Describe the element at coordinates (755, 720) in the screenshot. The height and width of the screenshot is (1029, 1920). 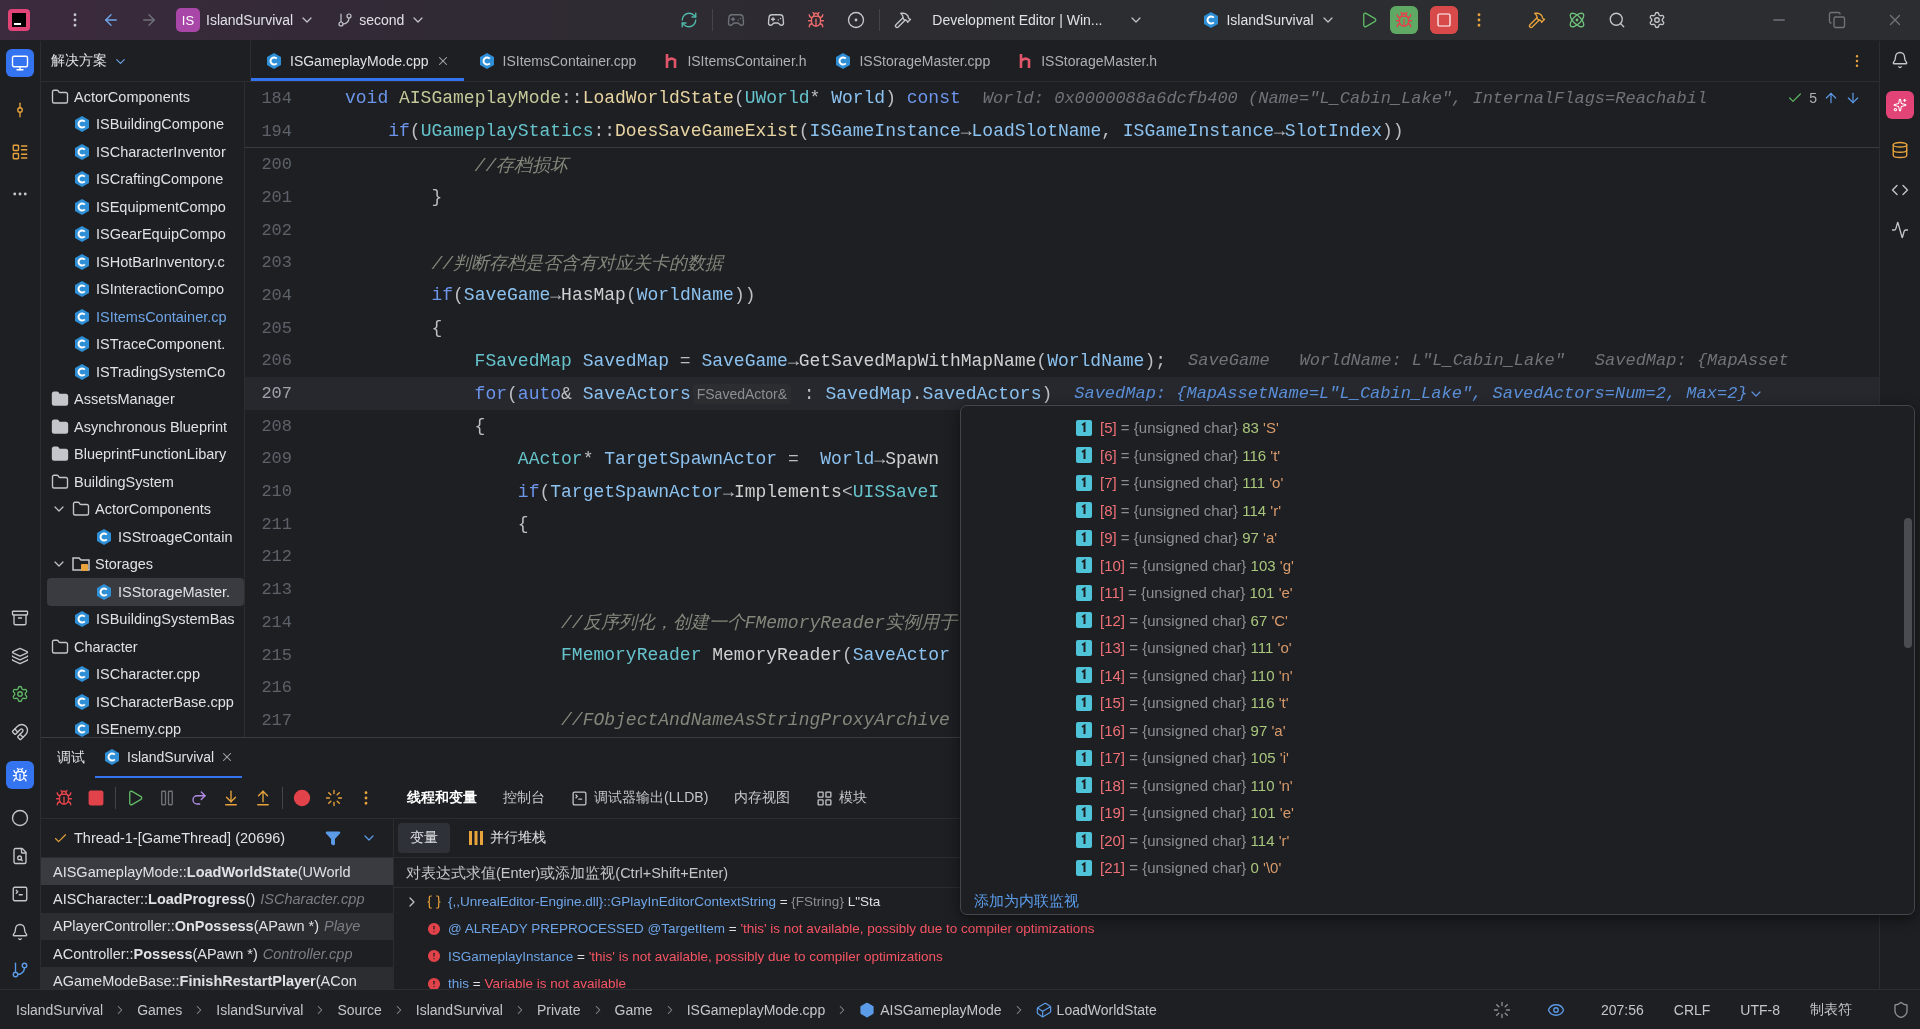
I see `code-line: //FObjectAndNameAsStringProxyArchive` at that location.